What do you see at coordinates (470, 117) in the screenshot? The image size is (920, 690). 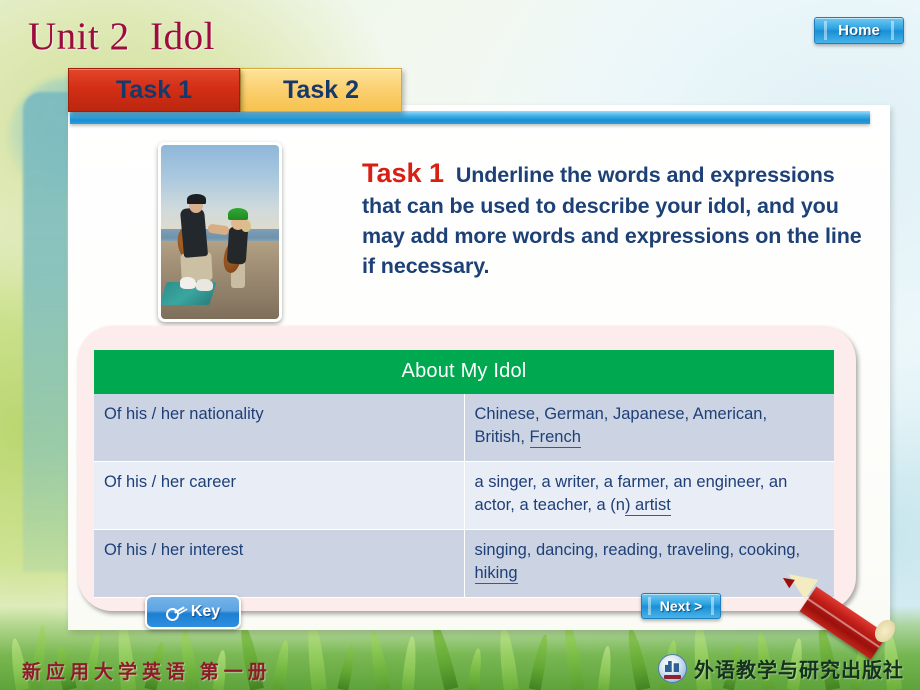 I see `tab-underline-bar` at bounding box center [470, 117].